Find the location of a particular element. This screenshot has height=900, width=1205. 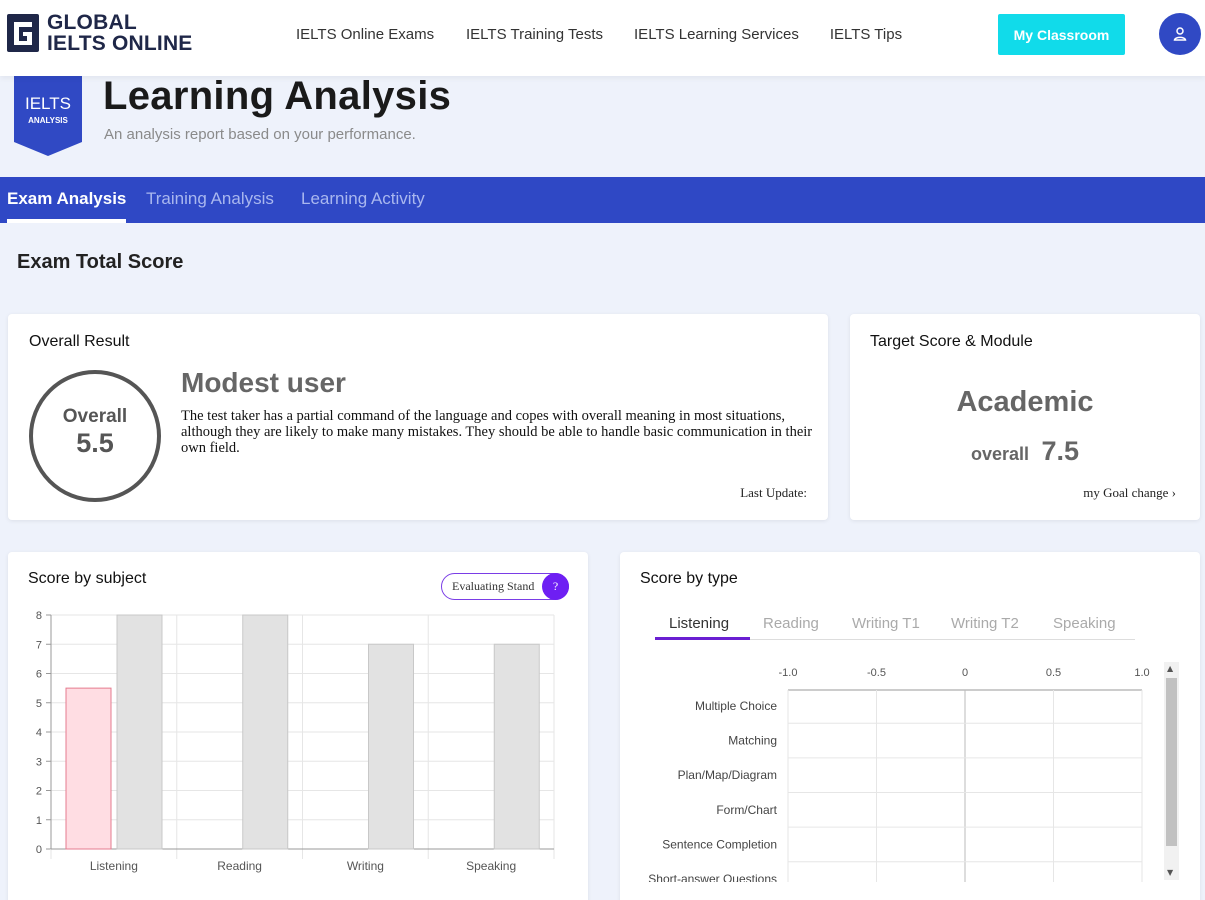

nav-link-training-tests: IELTS Training Tests is located at coordinates (534, 34).